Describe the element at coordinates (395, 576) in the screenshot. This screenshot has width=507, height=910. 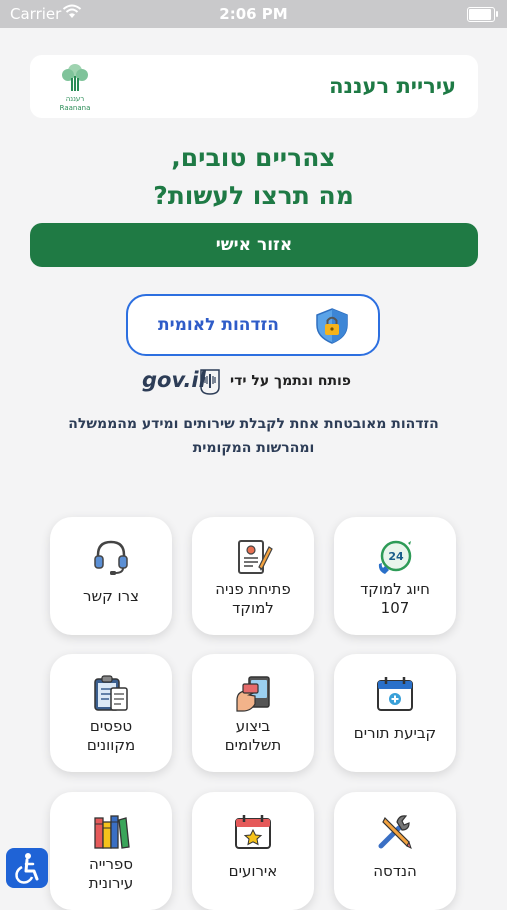
I see `tile-call-hotline: 24 חיוג למוקד 107` at that location.